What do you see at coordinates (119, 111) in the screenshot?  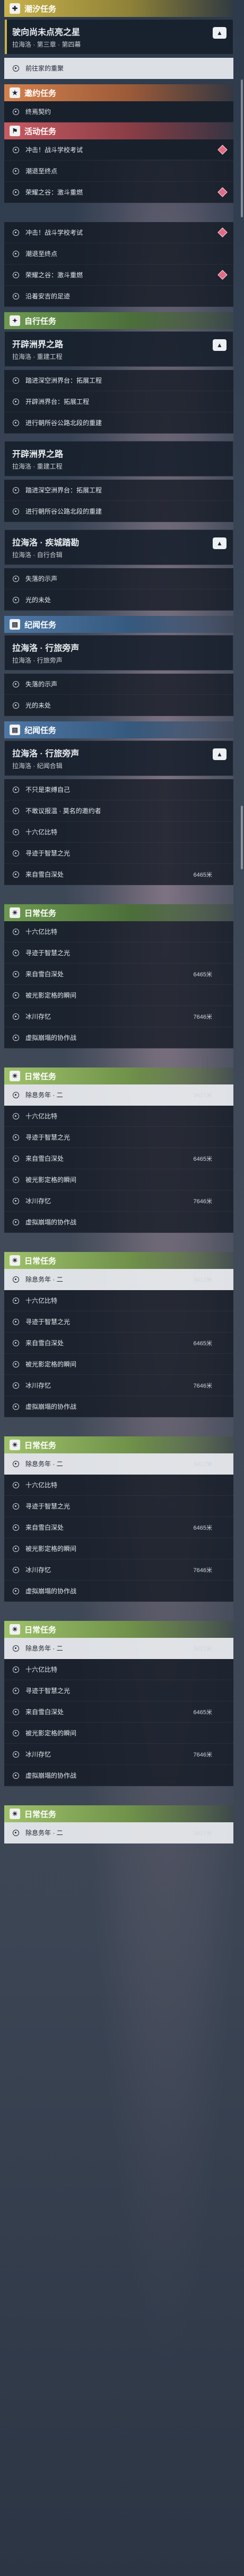 I see `quest-step: 终焉契约` at bounding box center [119, 111].